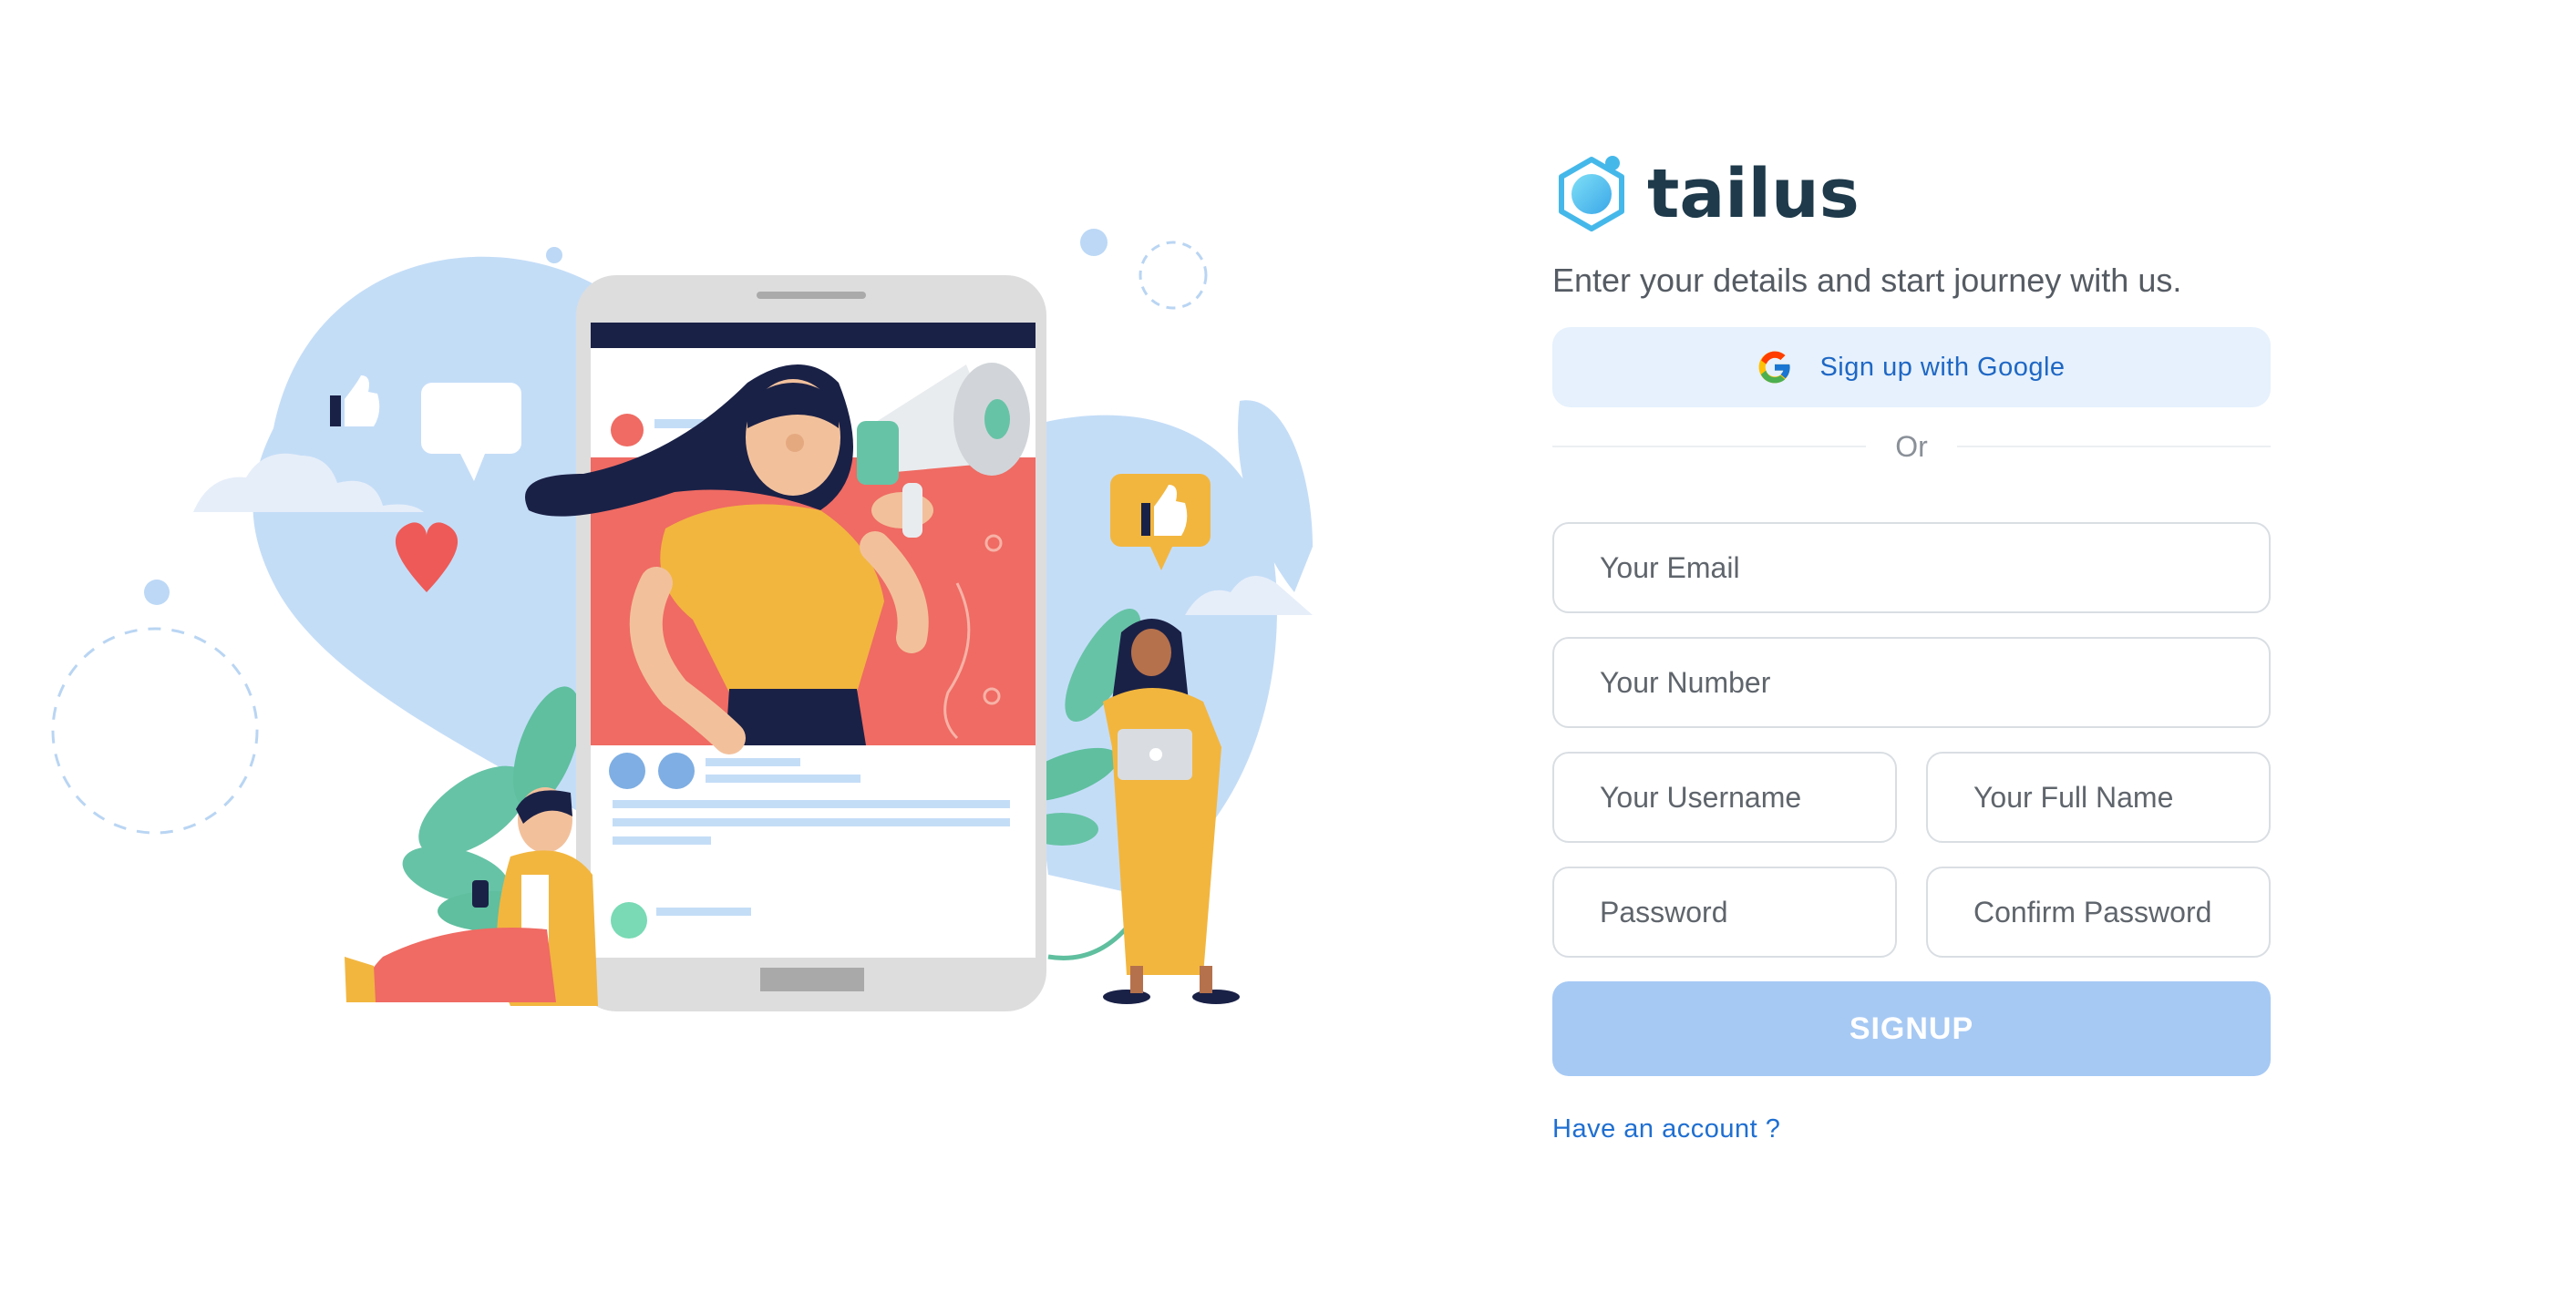 The image size is (2576, 1303). What do you see at coordinates (1753, 194) in the screenshot?
I see `brand-name: tailus` at bounding box center [1753, 194].